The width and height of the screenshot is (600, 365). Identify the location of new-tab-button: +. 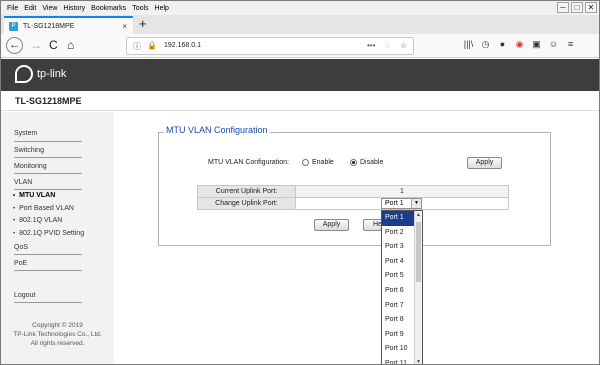
(143, 24).